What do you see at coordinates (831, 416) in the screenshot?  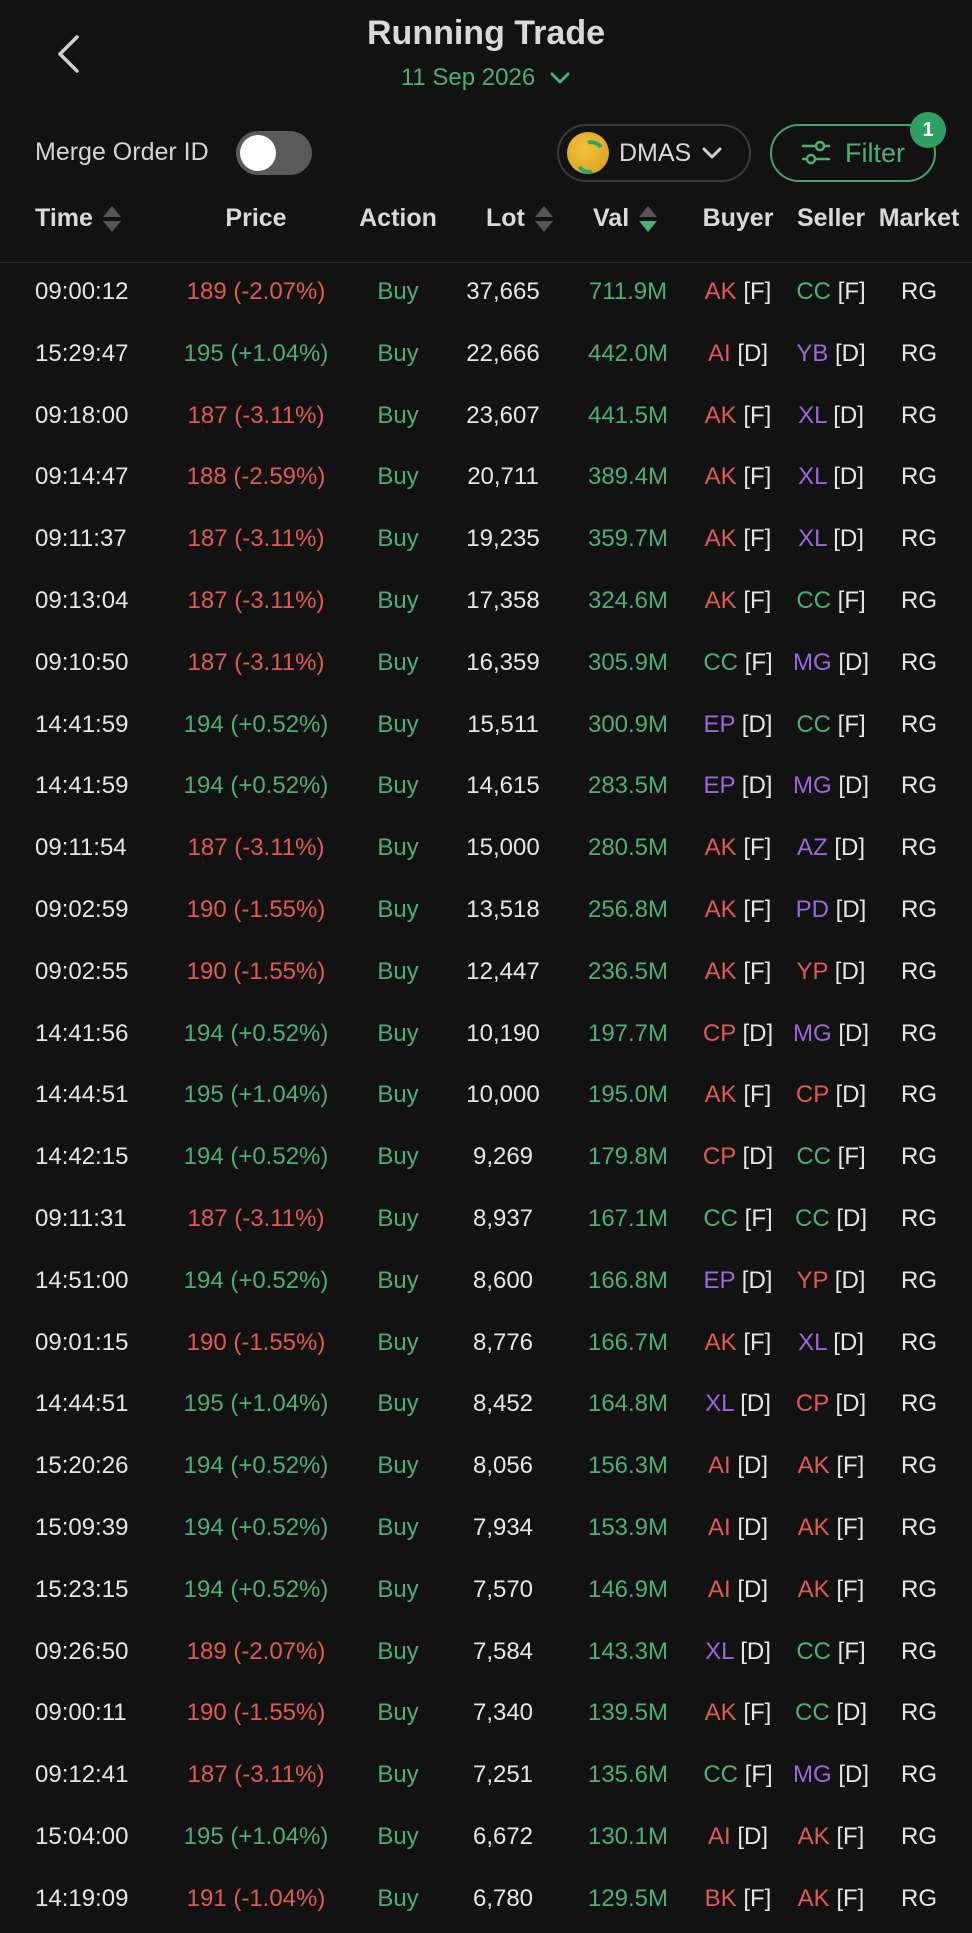 I see `trade-seller: XL [D]` at bounding box center [831, 416].